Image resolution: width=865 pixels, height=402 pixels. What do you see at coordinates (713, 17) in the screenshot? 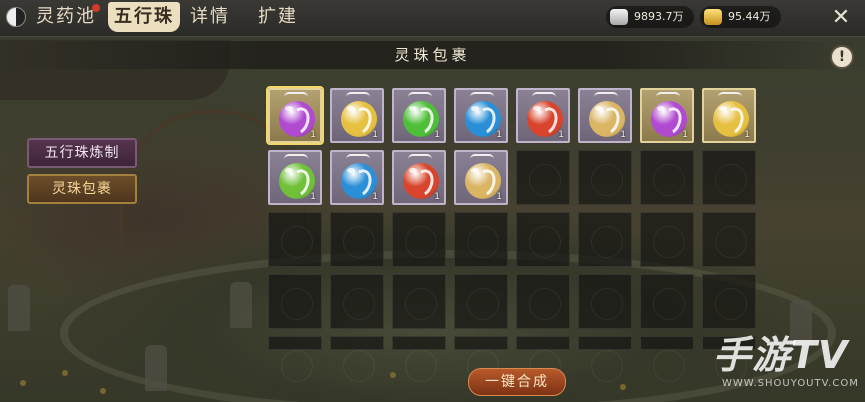
I see `gold-ingot-icon` at bounding box center [713, 17].